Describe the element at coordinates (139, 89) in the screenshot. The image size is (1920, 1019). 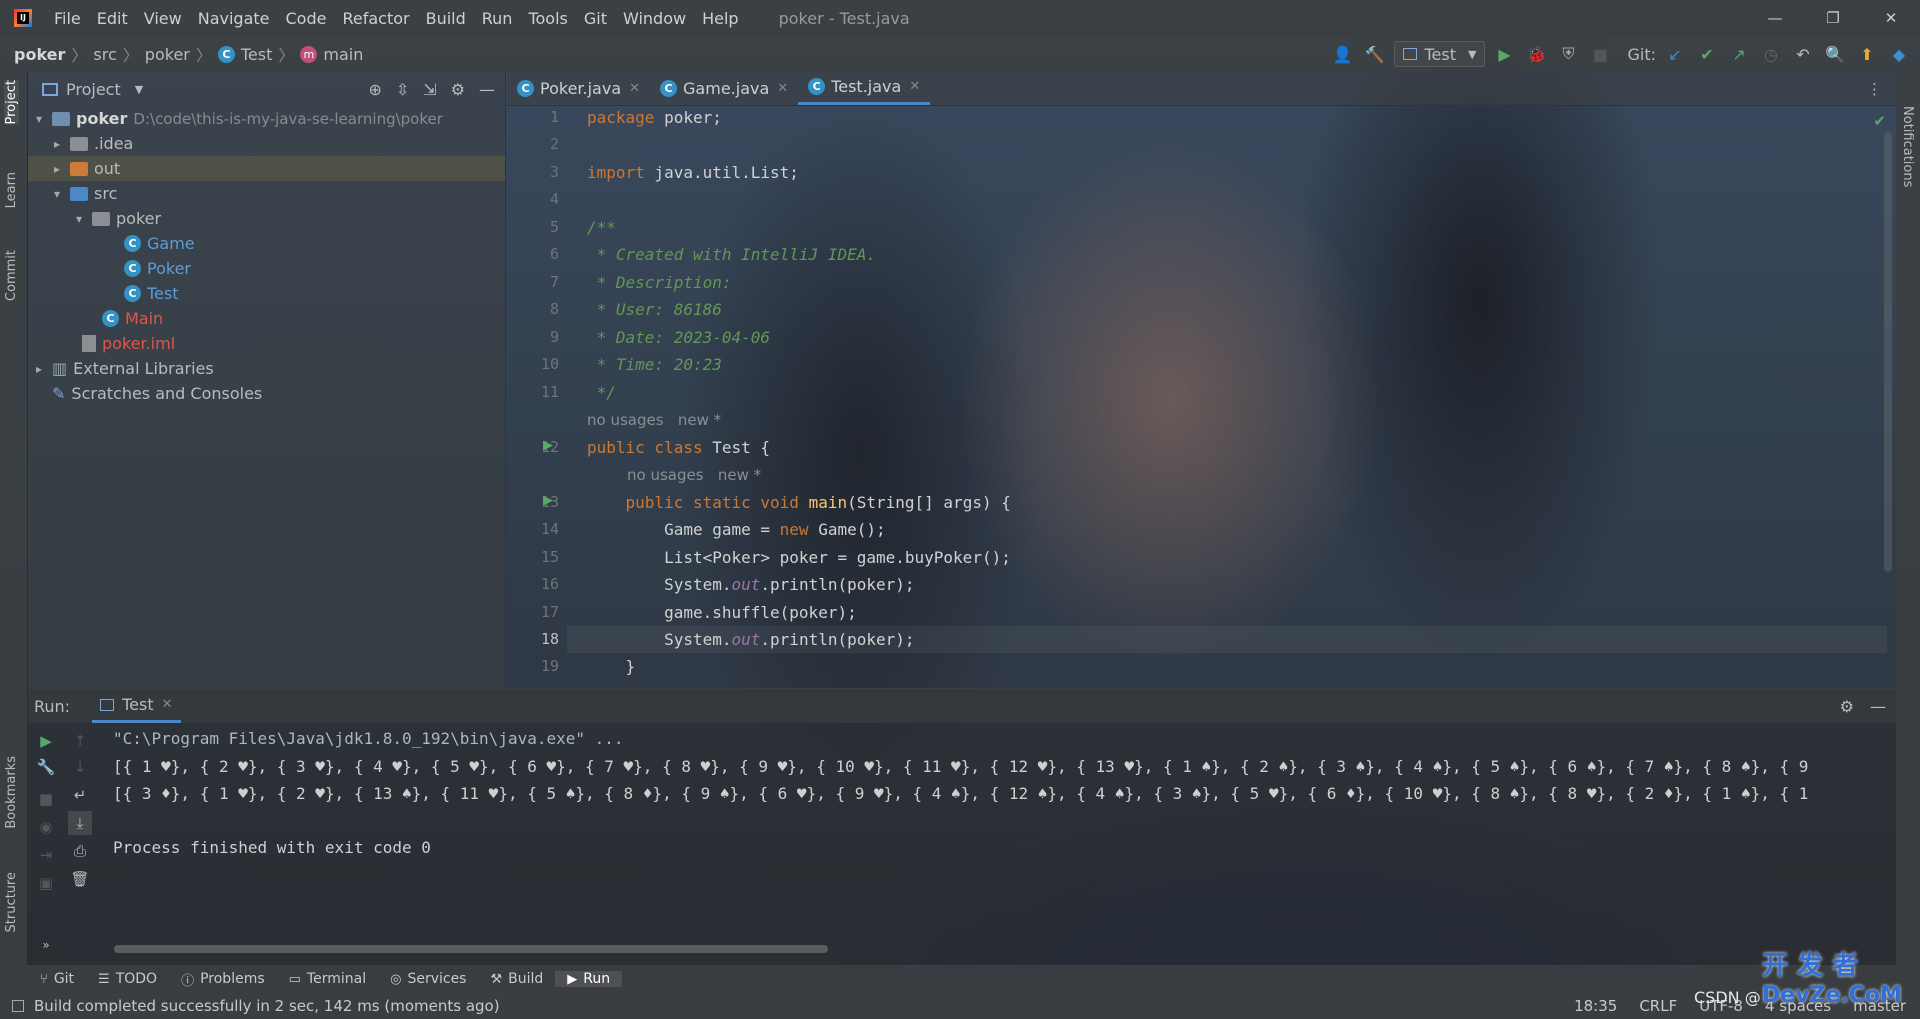
I see `chevron-down-icon: ▼` at that location.